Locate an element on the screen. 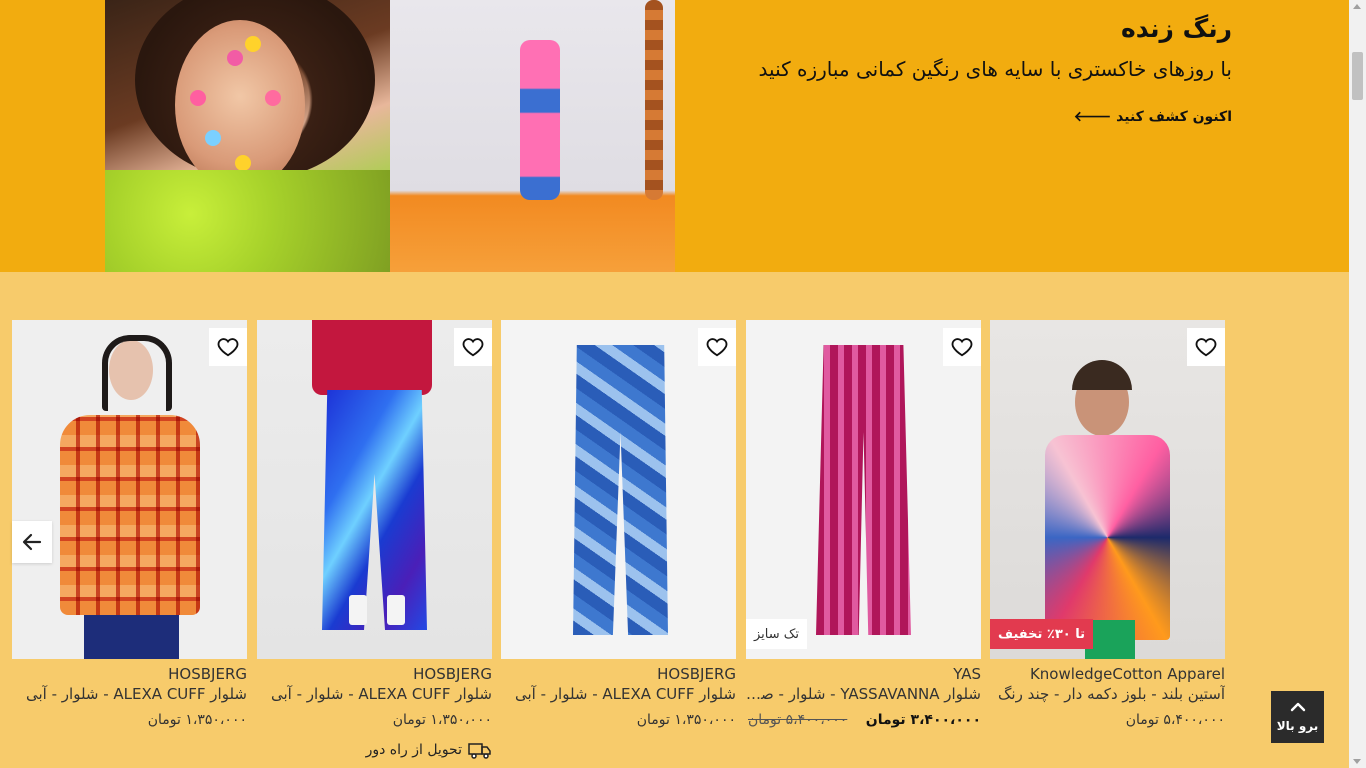  product-price: ۵،۴۰۰،۰۰۰ تومان is located at coordinates (1175, 720).